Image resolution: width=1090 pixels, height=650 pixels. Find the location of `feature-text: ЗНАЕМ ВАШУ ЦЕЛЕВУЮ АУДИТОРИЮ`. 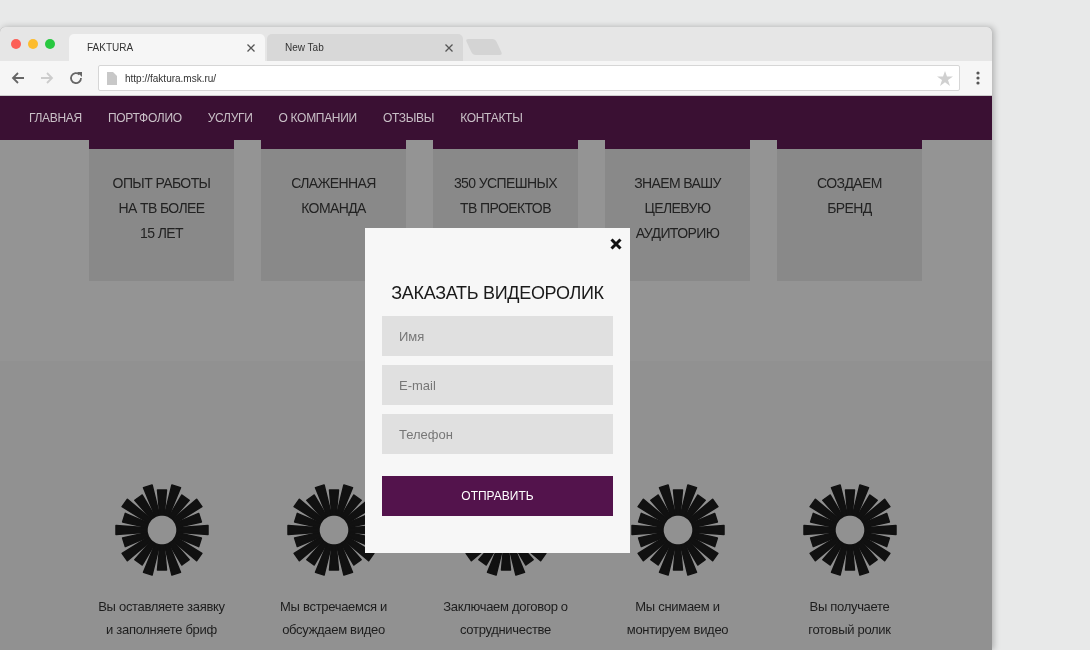

feature-text: ЗНАЕМ ВАШУ ЦЕЛЕВУЮ АУДИТОРИЮ is located at coordinates (677, 208).